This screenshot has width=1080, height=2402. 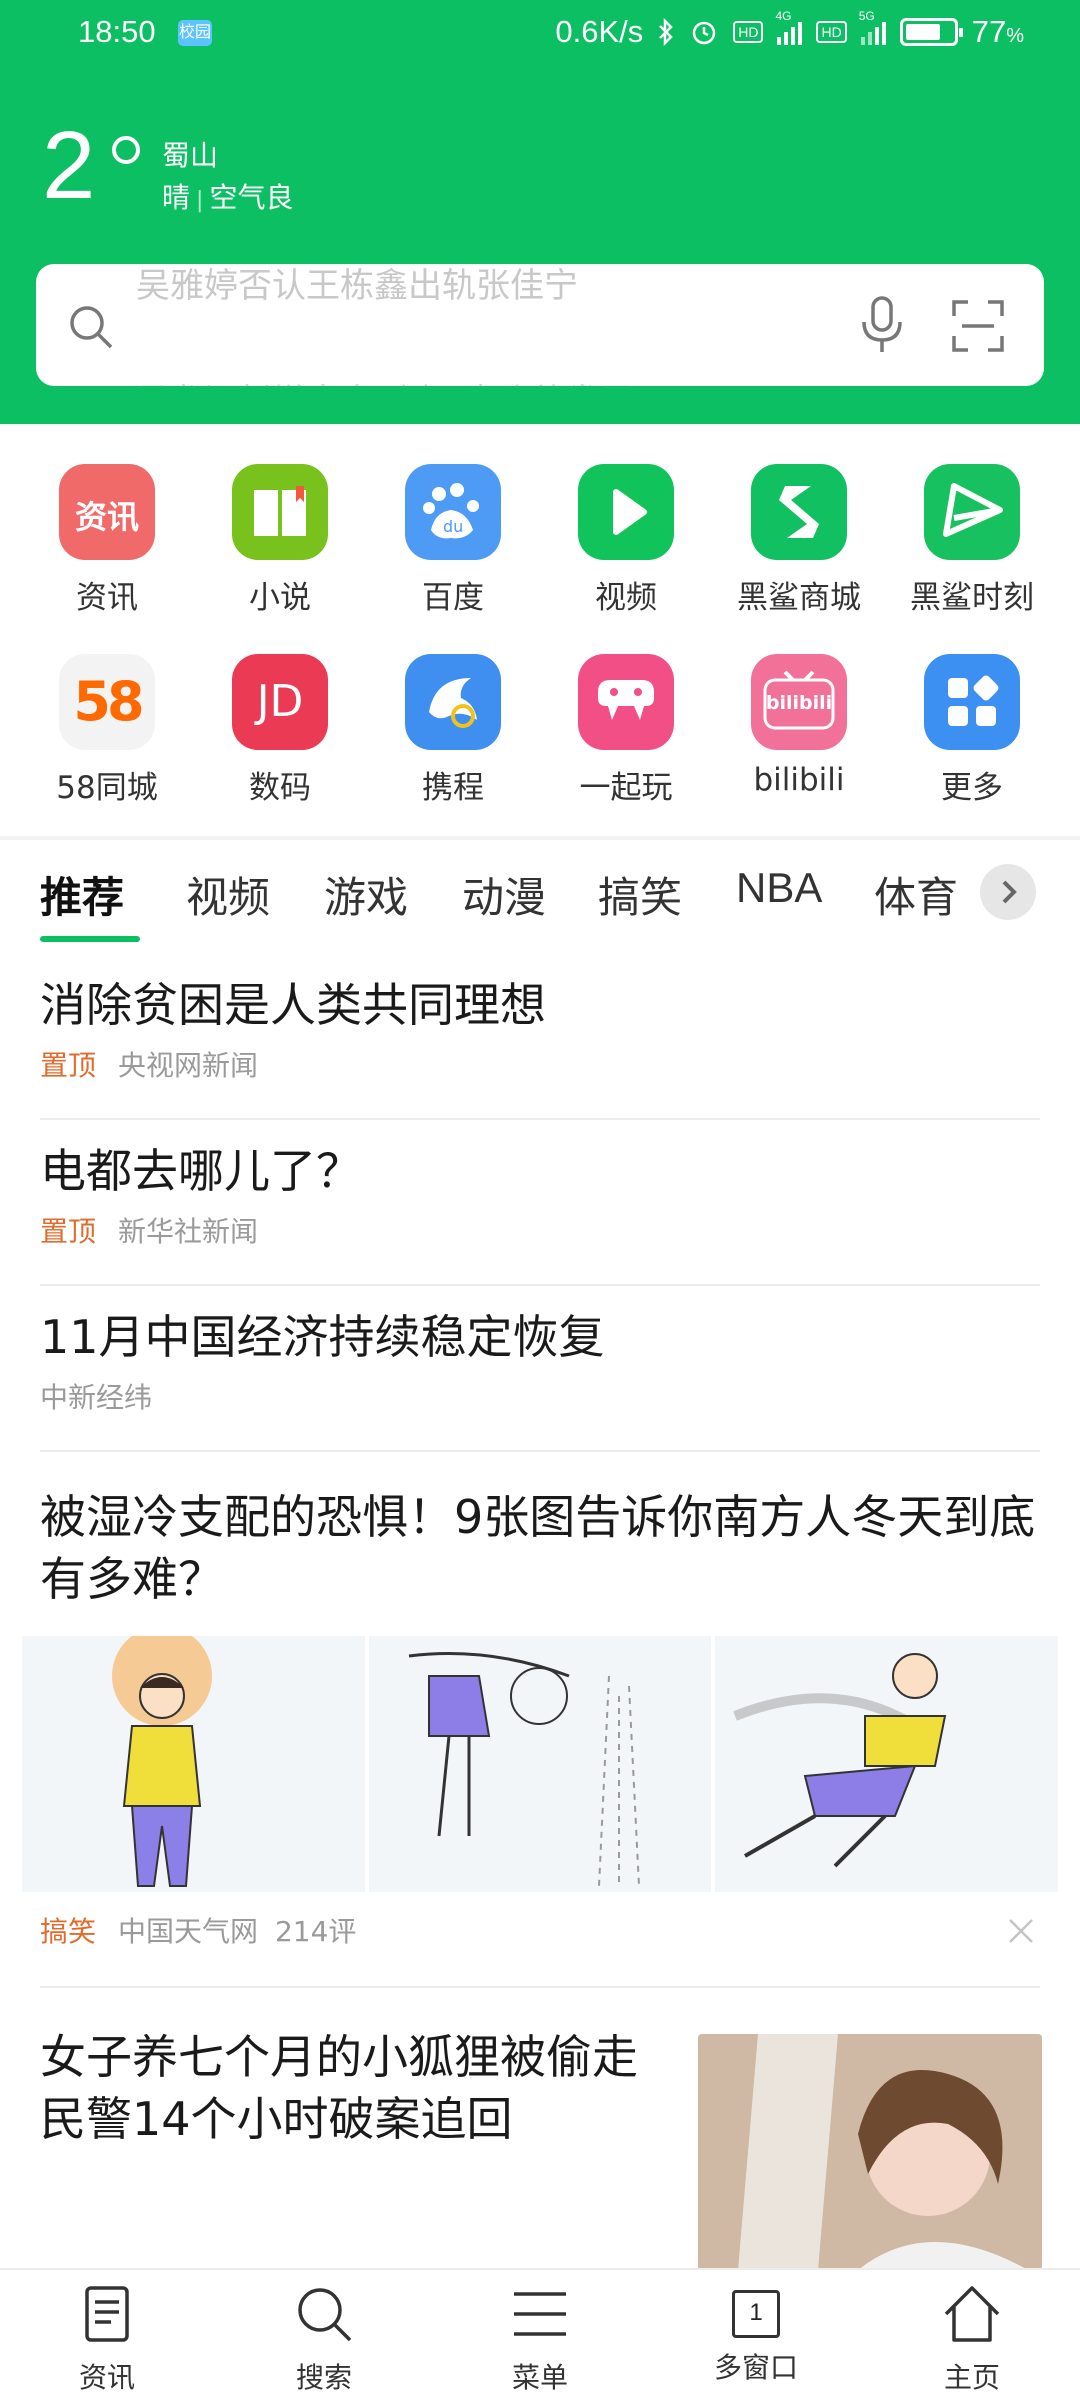 I want to click on news-meta-row: 搞笑 中国天气网 214评, so click(x=540, y=1930).